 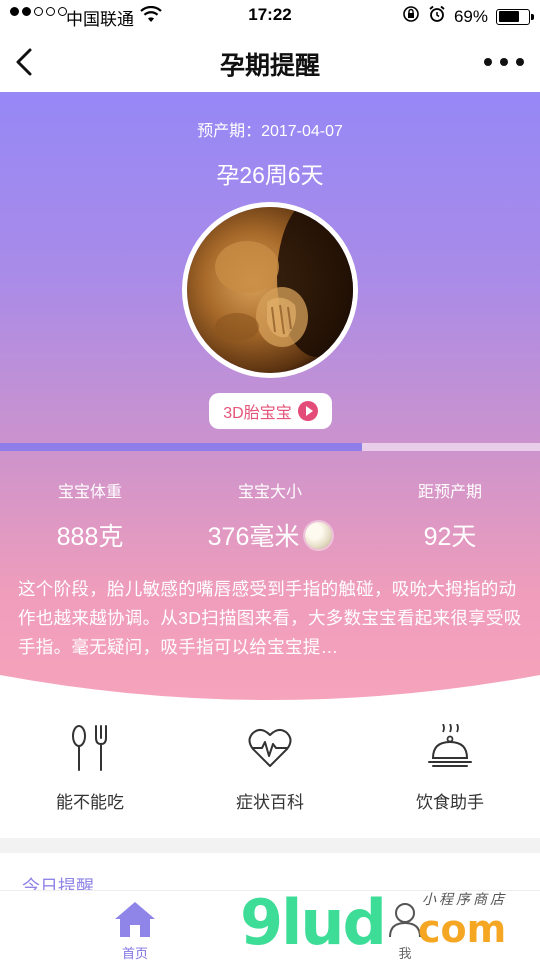 I want to click on tab-me: 我, so click(x=405, y=925).